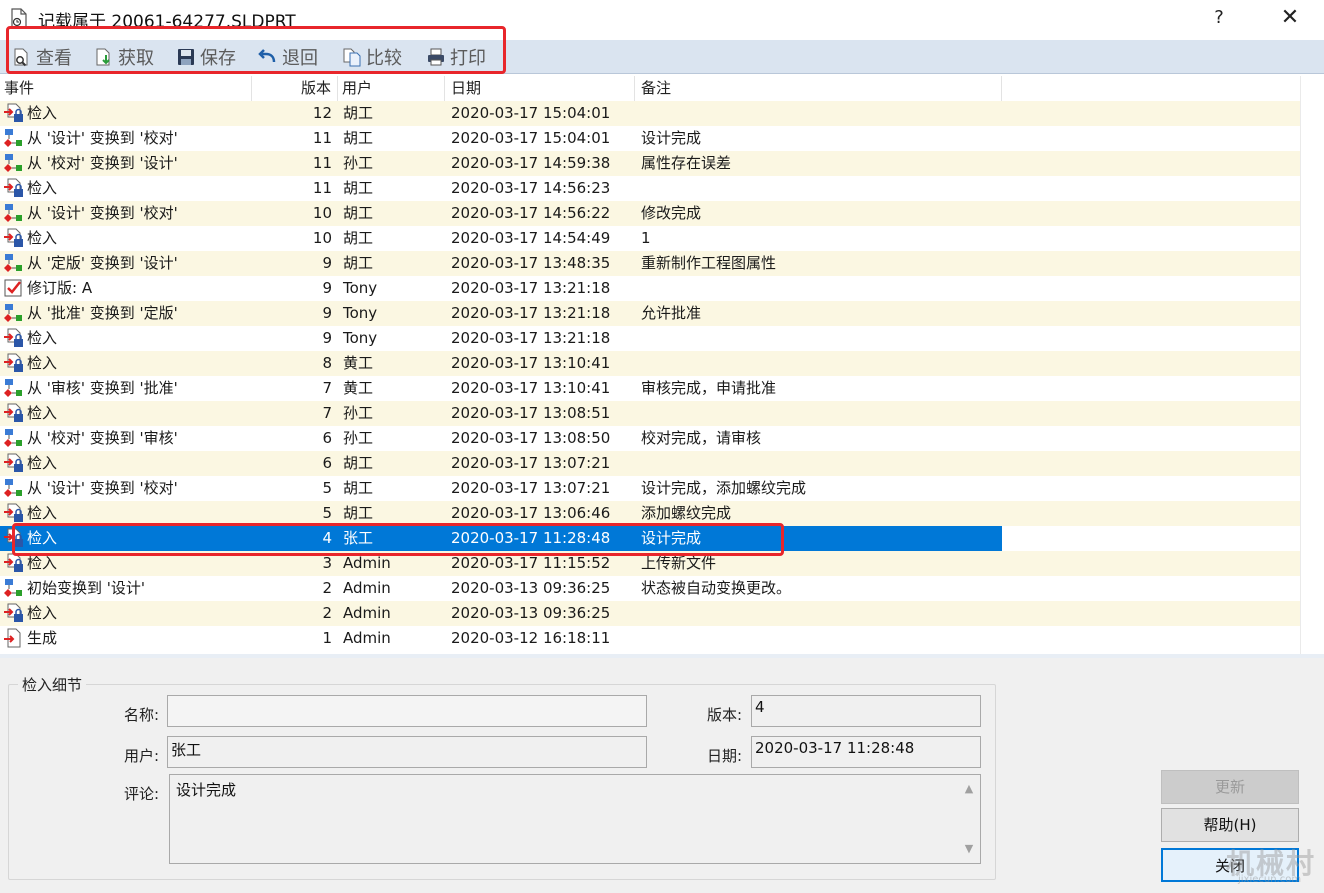  Describe the element at coordinates (352, 57) in the screenshot. I see `compare-icon` at that location.